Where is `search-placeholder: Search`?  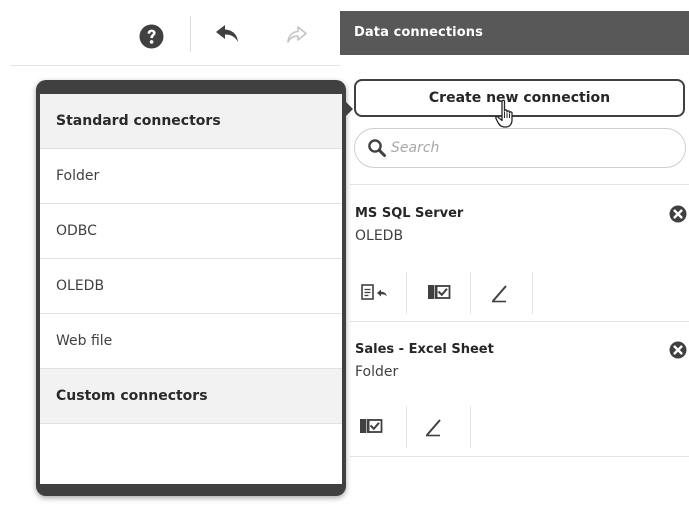 search-placeholder: Search is located at coordinates (415, 148).